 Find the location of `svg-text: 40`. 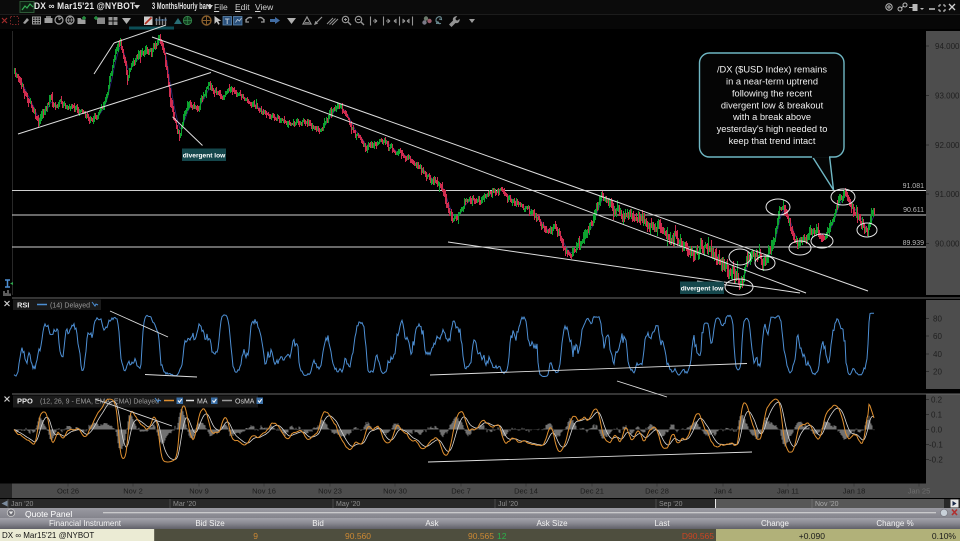

svg-text: 40 is located at coordinates (937, 354).